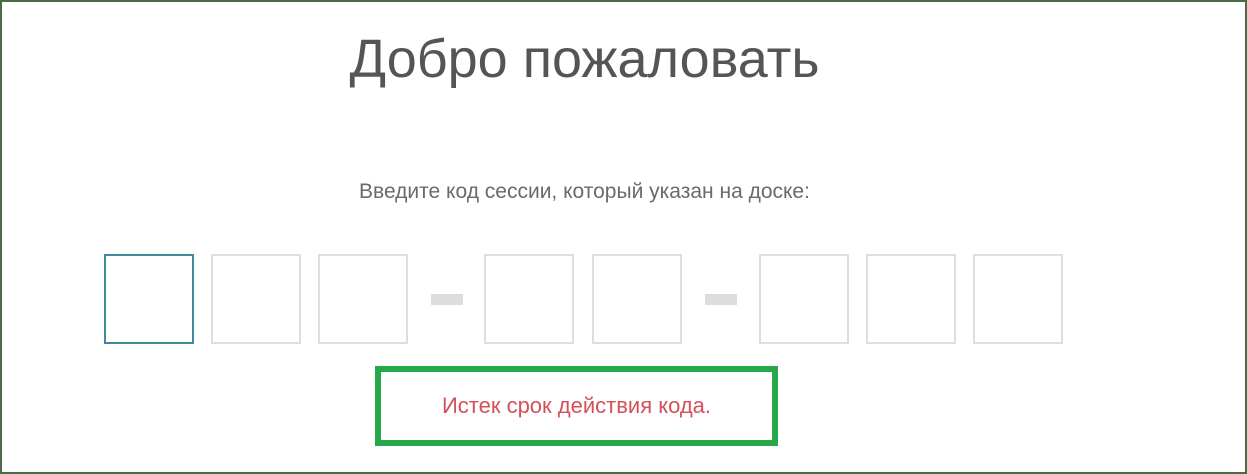  Describe the element at coordinates (584, 59) in the screenshot. I see `page-title: Добро пожаловать` at that location.